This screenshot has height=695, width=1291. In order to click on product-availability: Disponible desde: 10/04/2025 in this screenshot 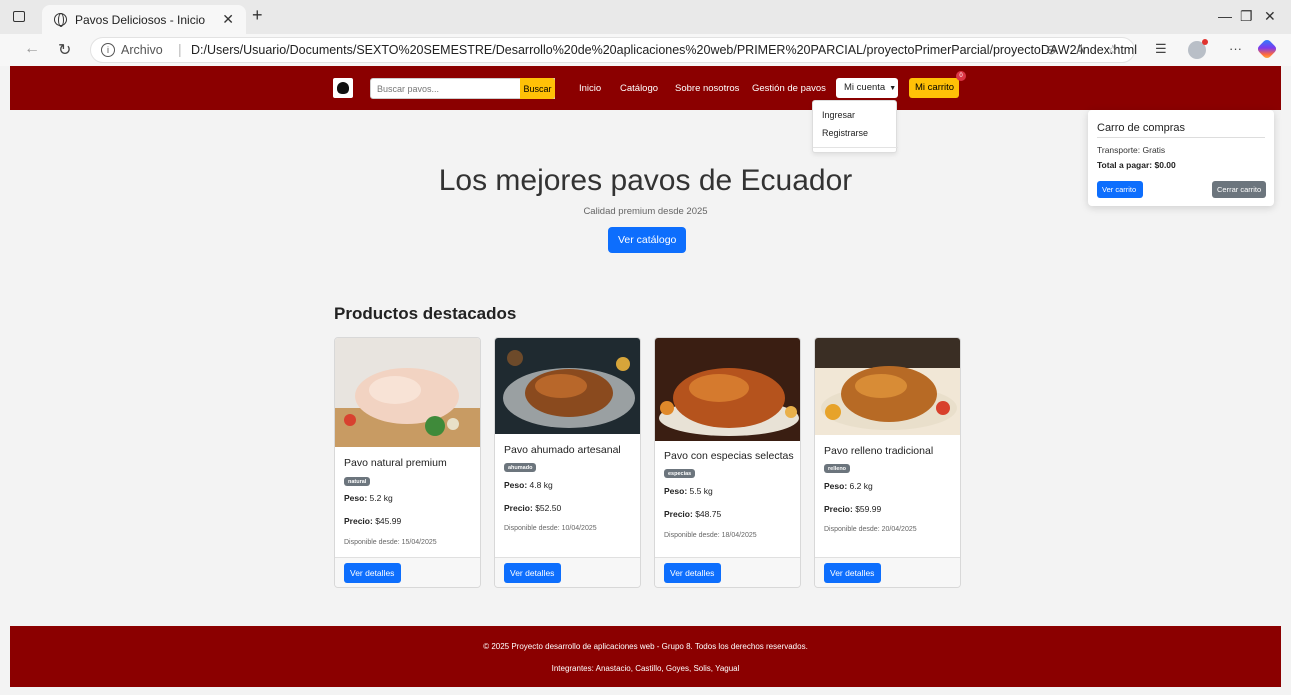, I will do `click(550, 528)`.